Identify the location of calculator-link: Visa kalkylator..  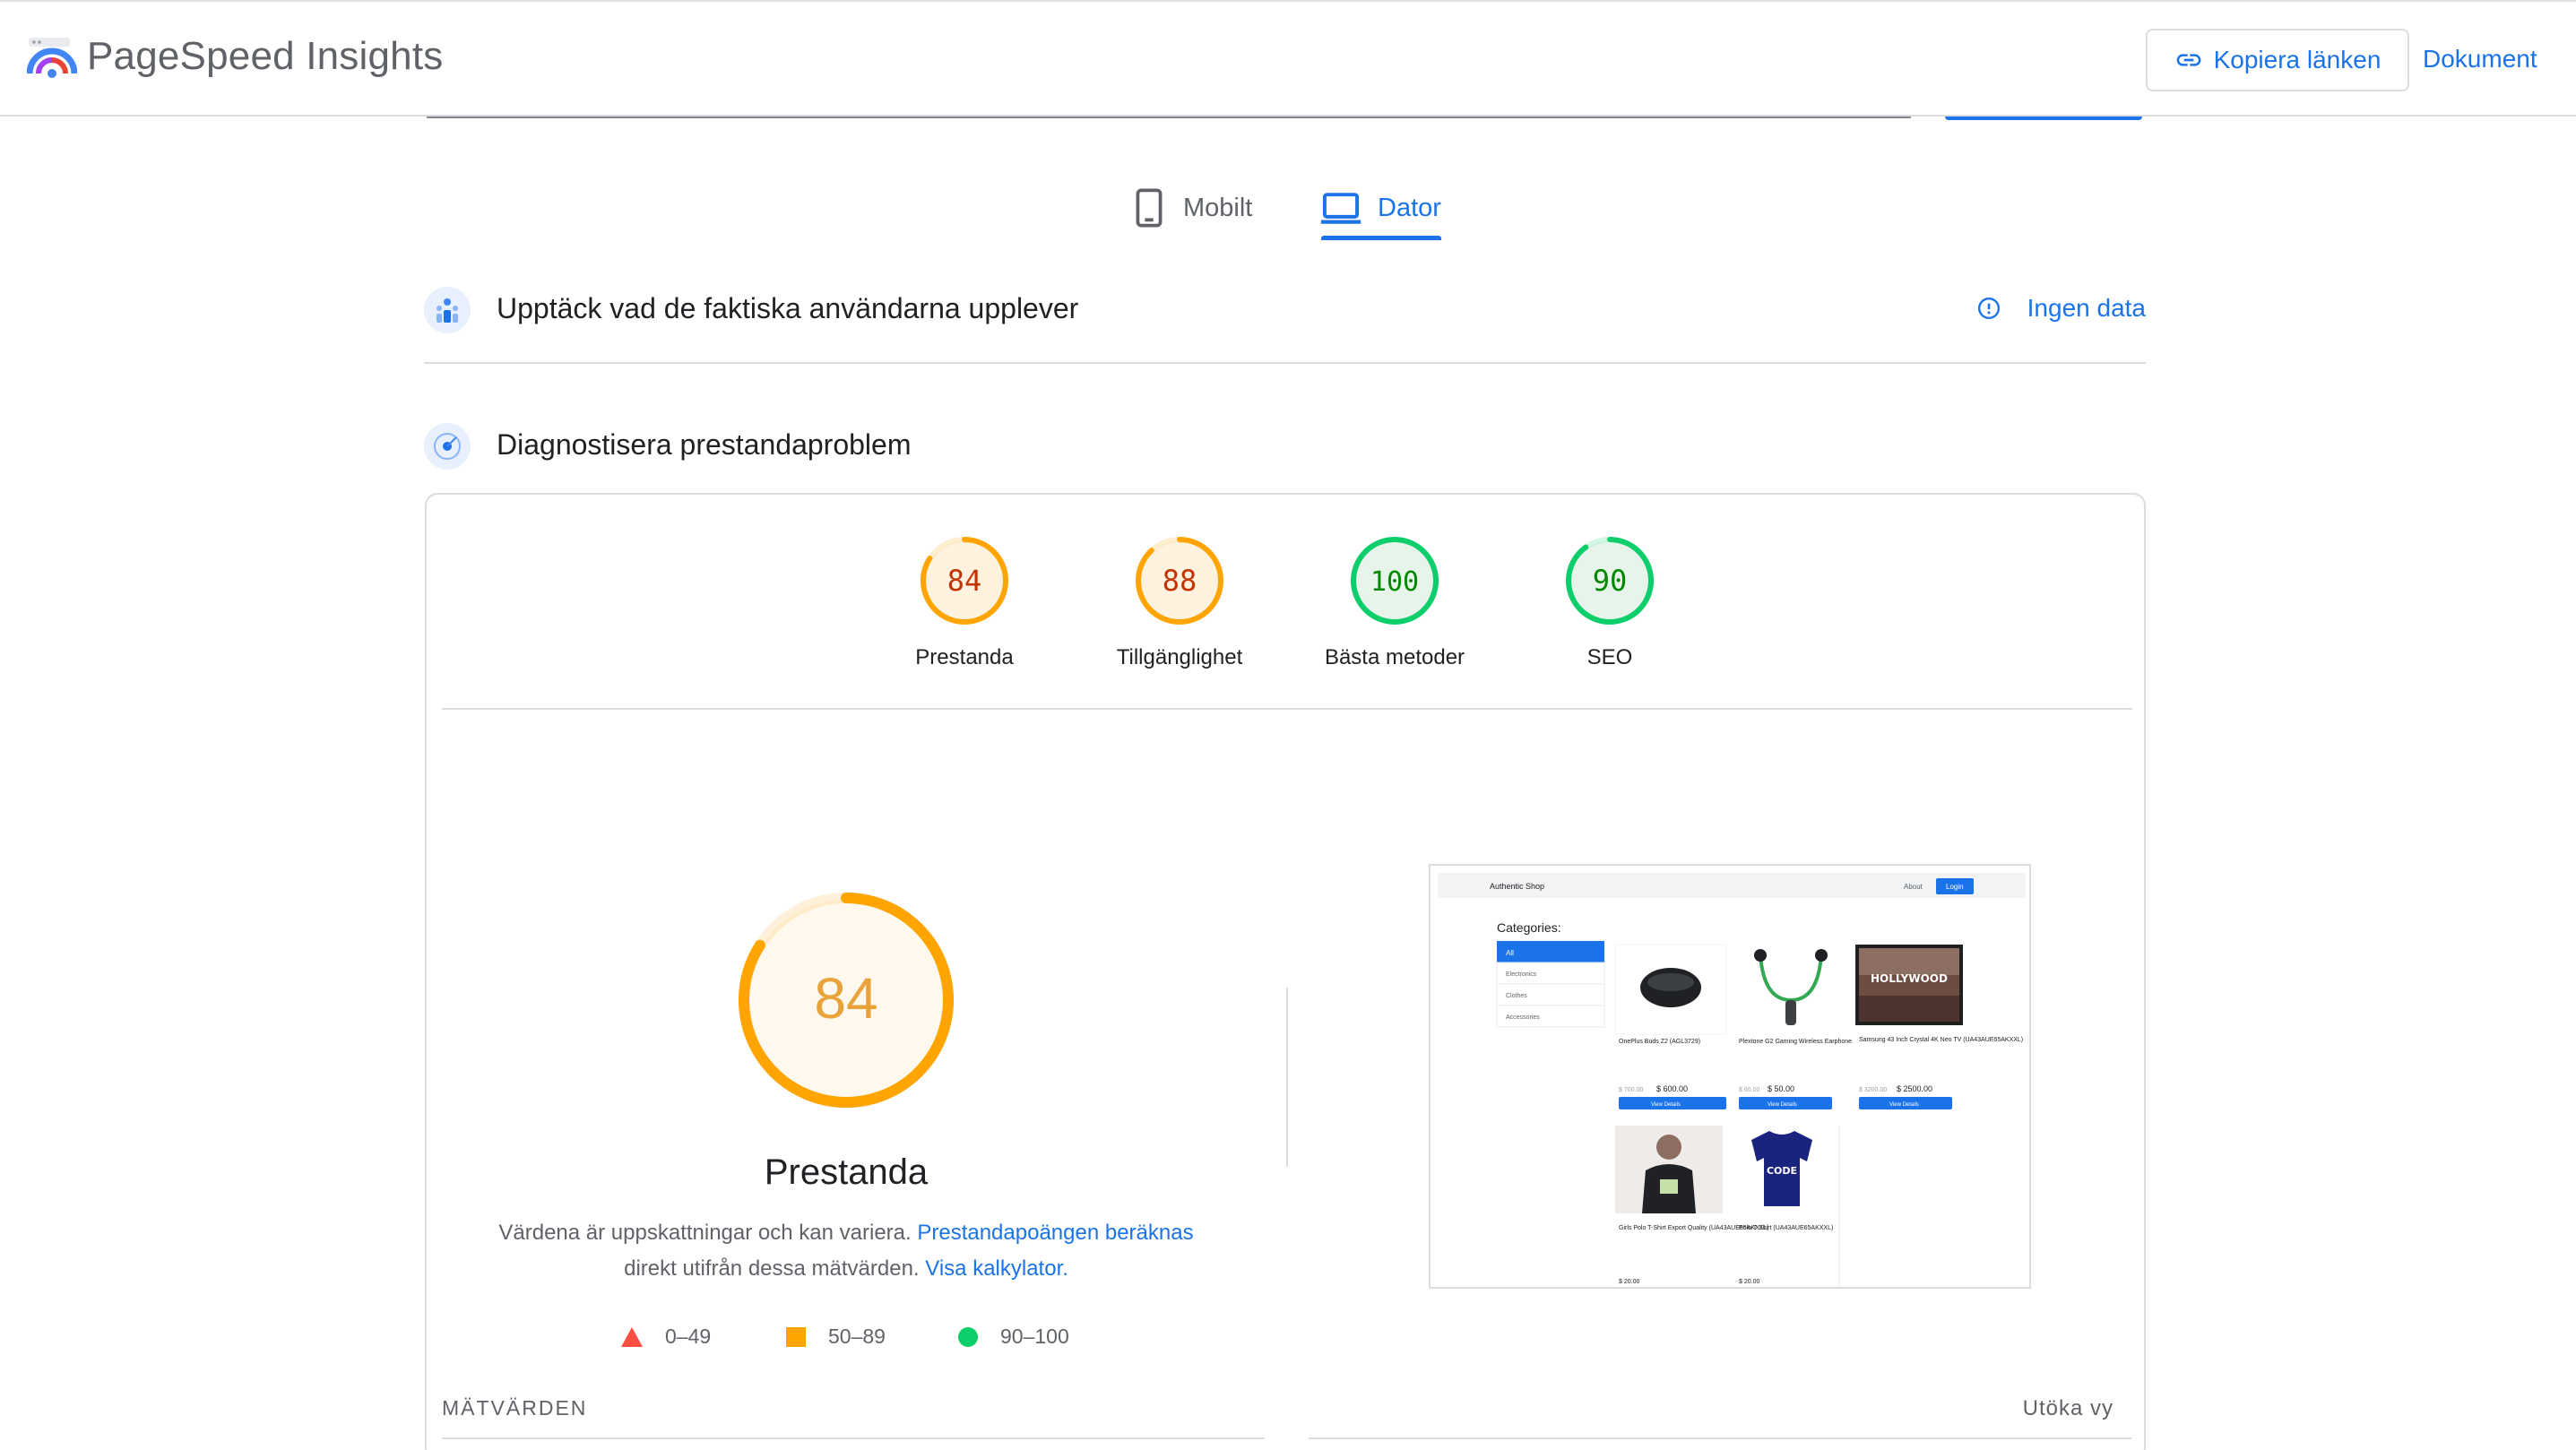
(996, 1268).